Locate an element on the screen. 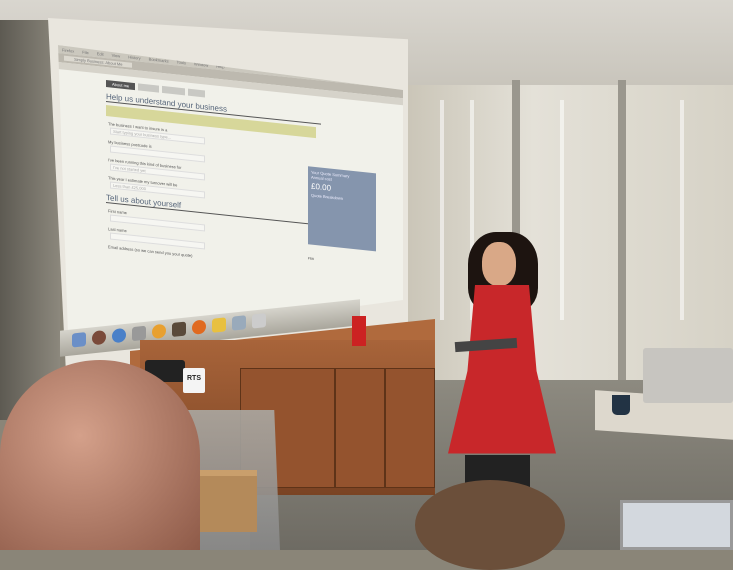 The width and height of the screenshot is (733, 570). firefox-icon is located at coordinates (199, 327).